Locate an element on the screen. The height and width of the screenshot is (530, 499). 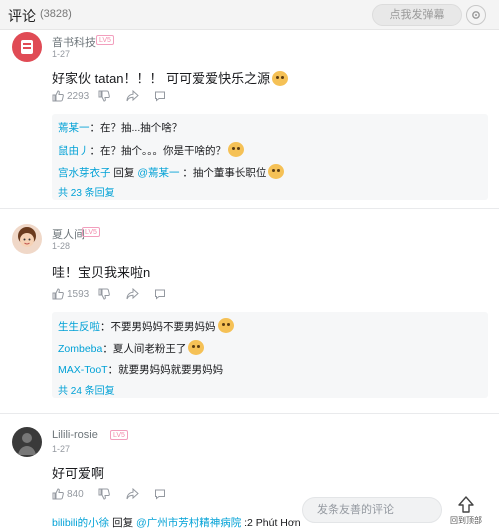
reply-preview: bilibili的小徐 回复 @广州市芳村精神病院 :2 Phút Hơn is located at coordinates (176, 523).